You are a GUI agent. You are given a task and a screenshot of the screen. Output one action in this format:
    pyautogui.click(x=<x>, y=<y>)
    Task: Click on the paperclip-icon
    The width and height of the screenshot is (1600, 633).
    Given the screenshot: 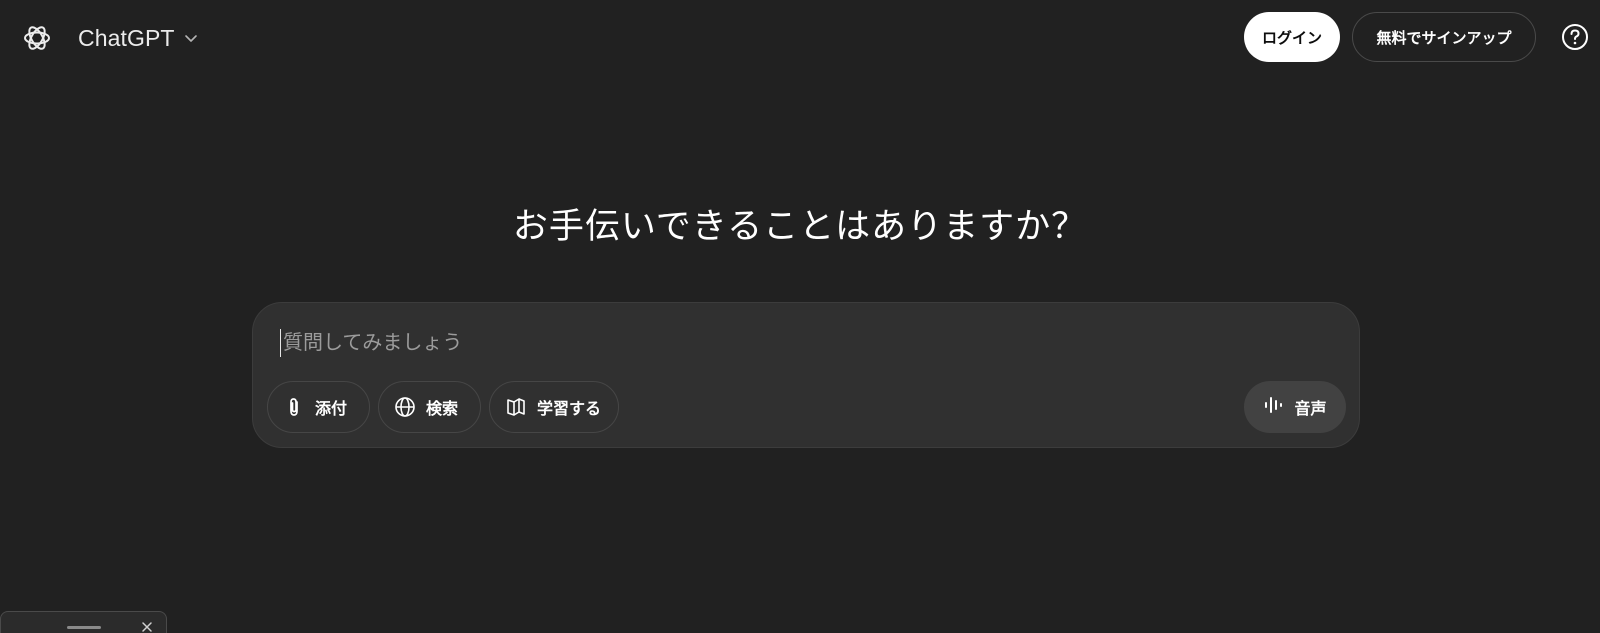 What is the action you would take?
    pyautogui.click(x=294, y=407)
    